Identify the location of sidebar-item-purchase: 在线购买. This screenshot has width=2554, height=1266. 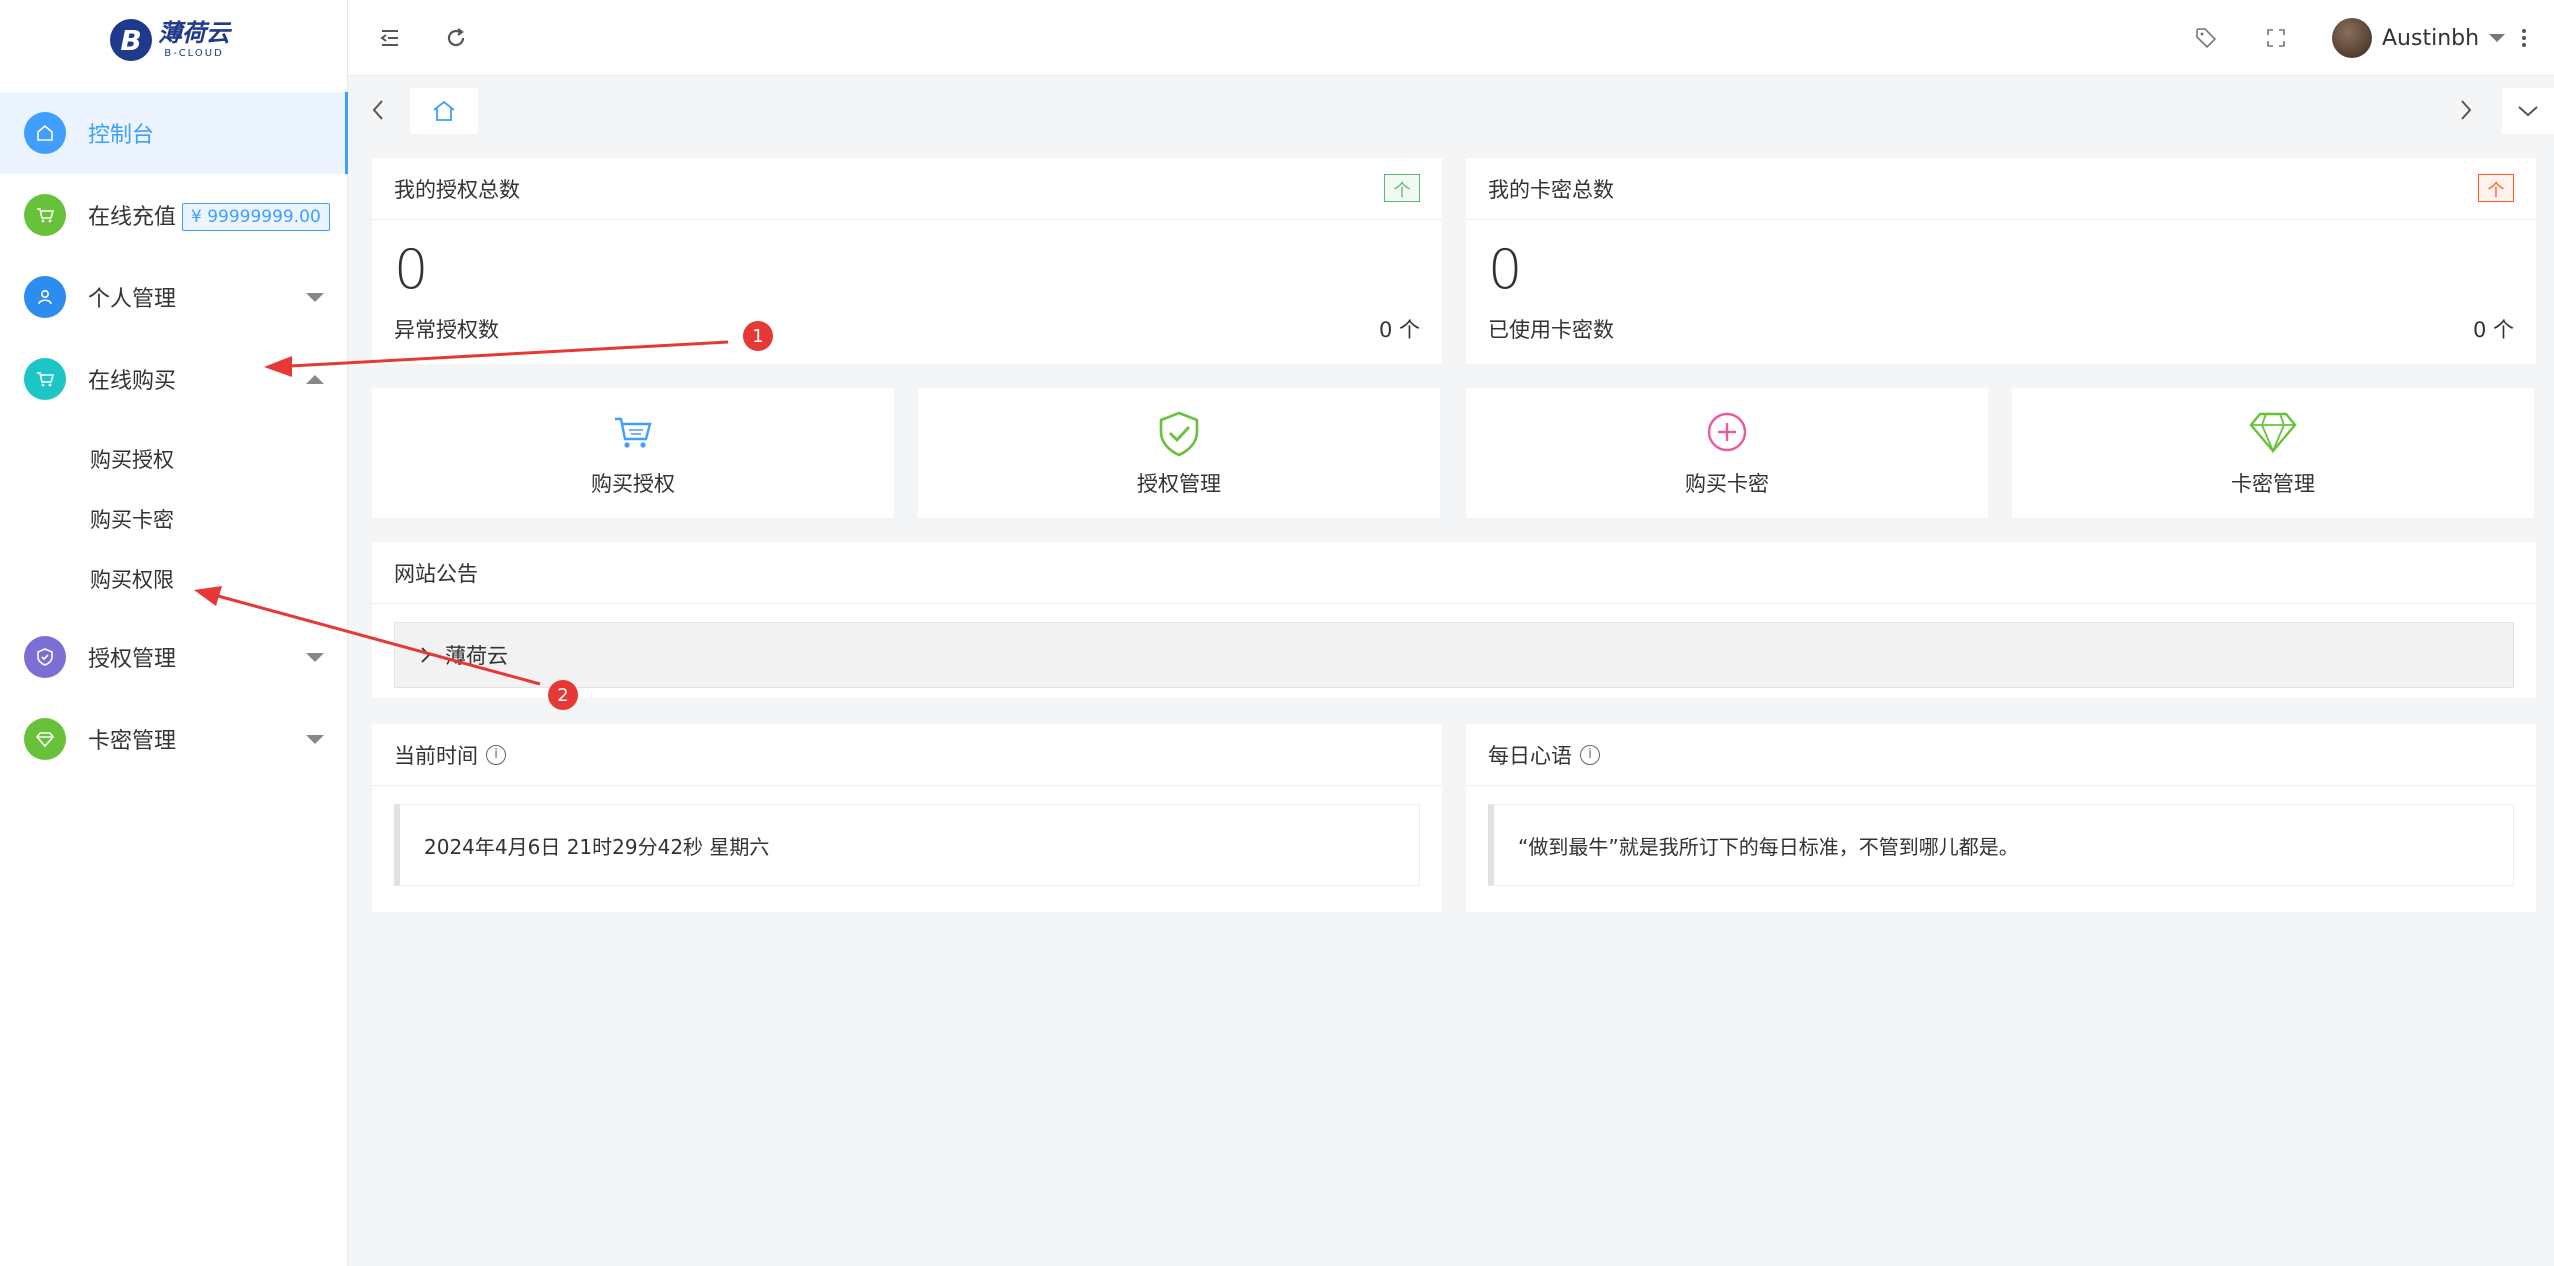
(174, 379).